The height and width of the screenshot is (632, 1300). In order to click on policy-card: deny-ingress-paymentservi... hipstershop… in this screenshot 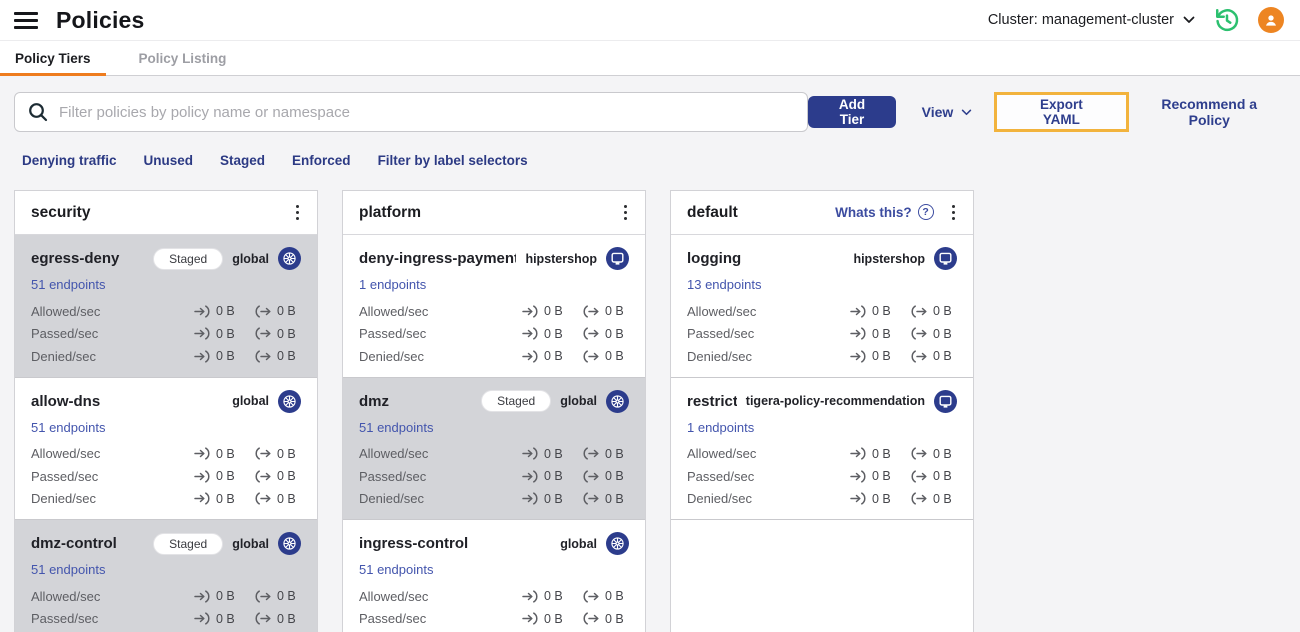, I will do `click(494, 306)`.